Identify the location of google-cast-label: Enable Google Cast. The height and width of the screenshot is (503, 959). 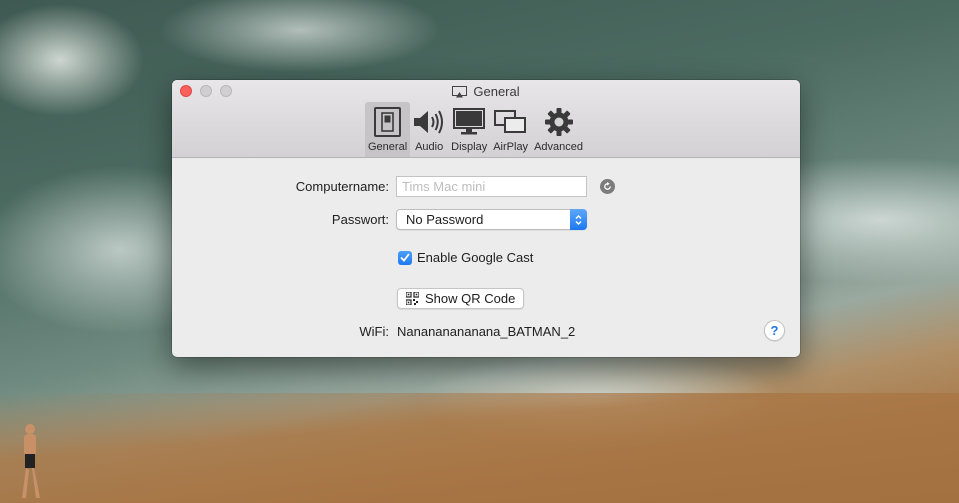
(475, 257).